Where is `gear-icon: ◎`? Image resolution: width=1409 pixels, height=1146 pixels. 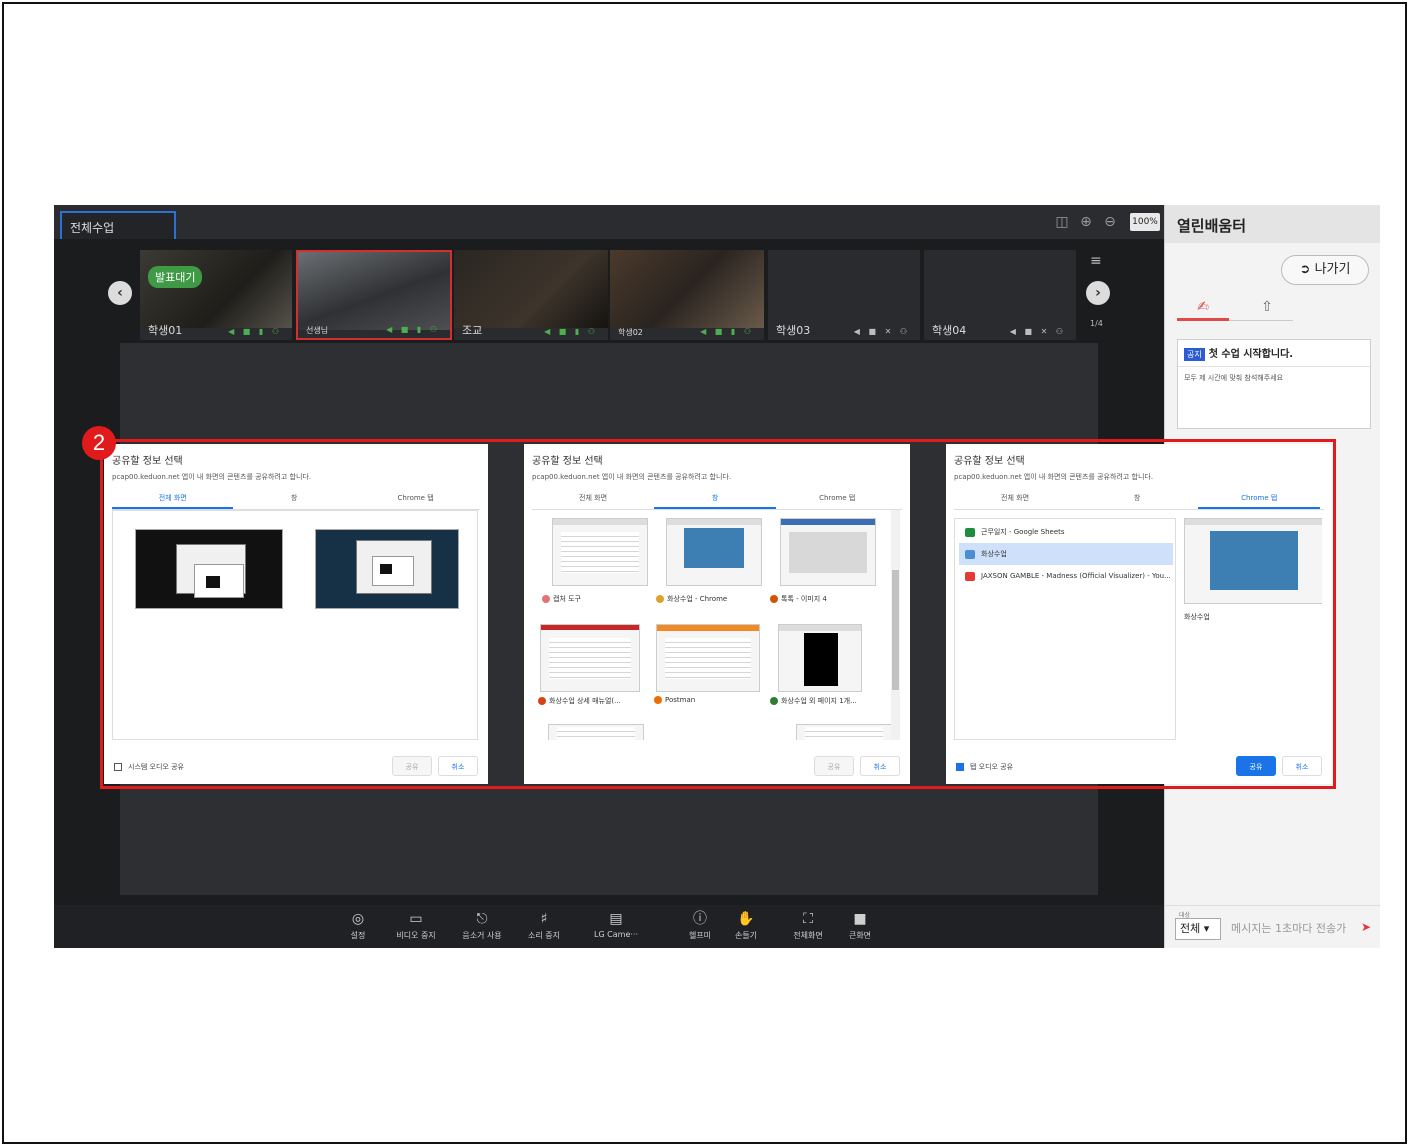
gear-icon: ◎ is located at coordinates (358, 919).